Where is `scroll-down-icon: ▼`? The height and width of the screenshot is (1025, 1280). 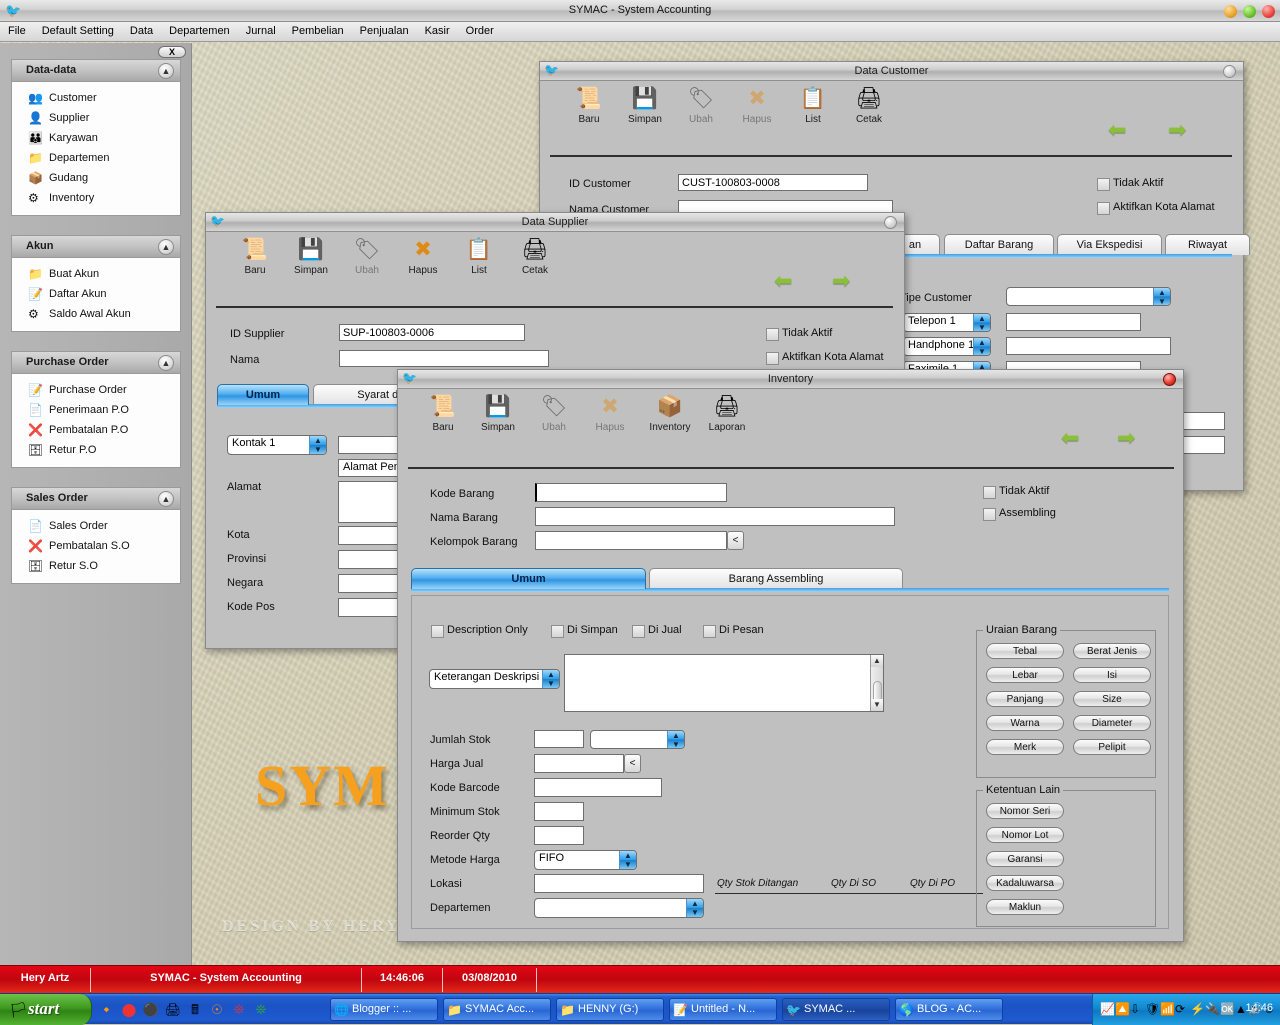
scroll-down-icon: ▼ is located at coordinates (877, 705).